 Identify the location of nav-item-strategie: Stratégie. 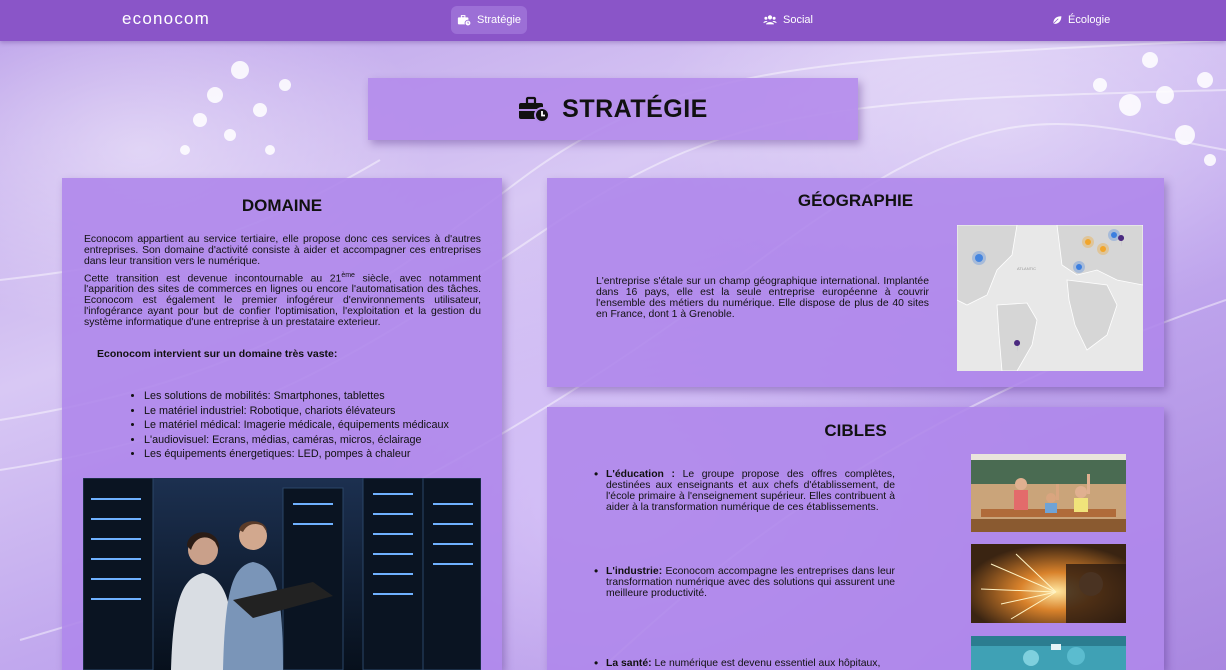
(489, 20).